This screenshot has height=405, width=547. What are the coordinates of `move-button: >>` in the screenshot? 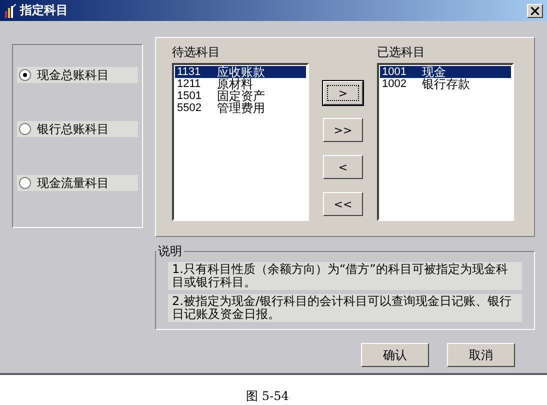 It's located at (343, 130).